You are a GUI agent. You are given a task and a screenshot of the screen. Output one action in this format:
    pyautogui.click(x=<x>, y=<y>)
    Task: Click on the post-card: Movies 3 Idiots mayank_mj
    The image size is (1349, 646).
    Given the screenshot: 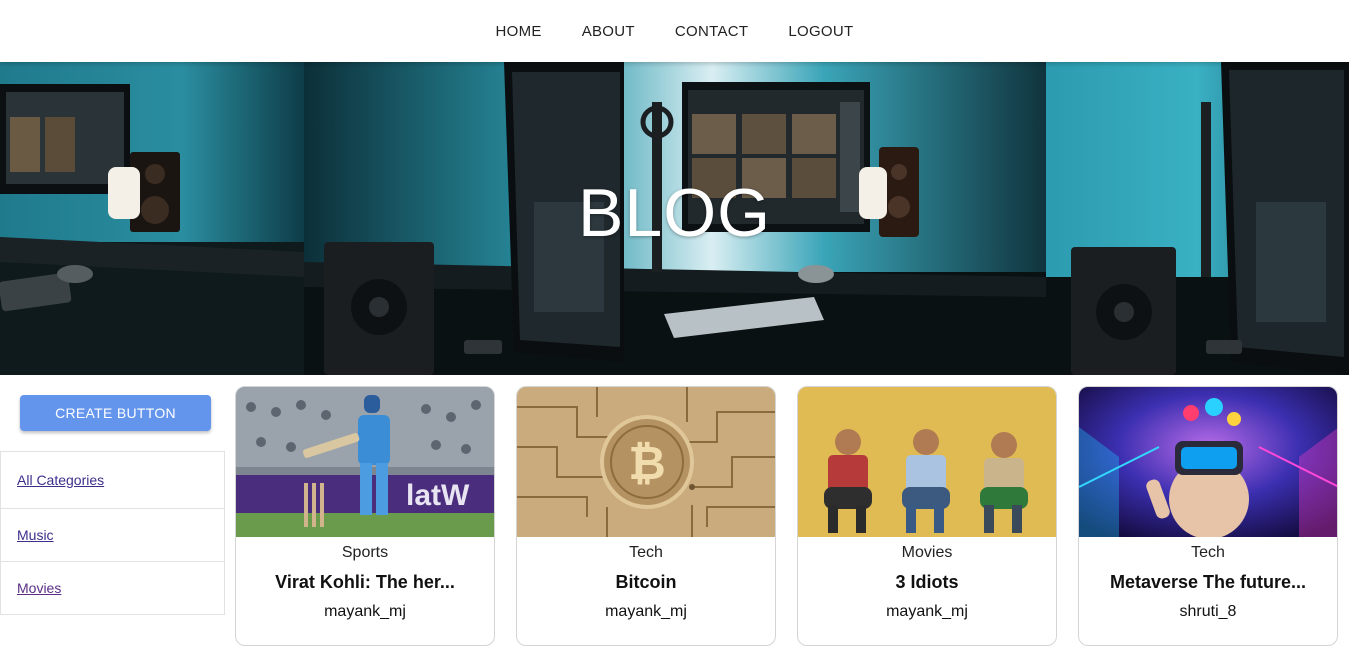 What is the action you would take?
    pyautogui.click(x=927, y=516)
    